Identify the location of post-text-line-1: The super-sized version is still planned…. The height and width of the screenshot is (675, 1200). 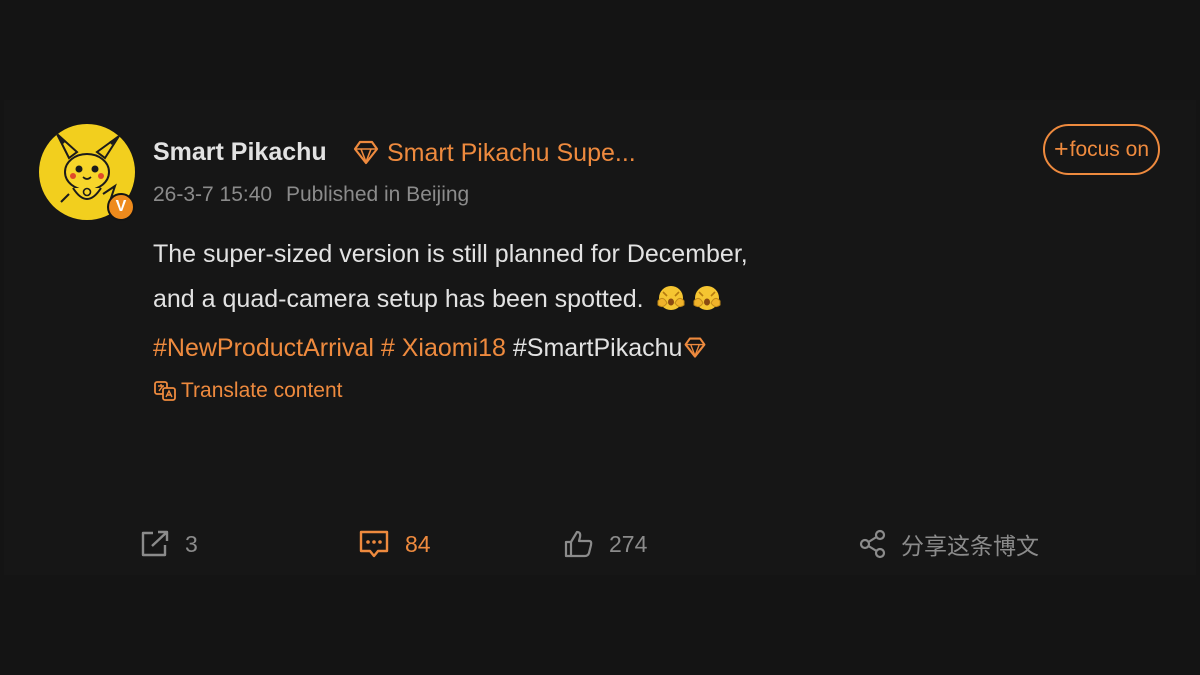
(450, 254).